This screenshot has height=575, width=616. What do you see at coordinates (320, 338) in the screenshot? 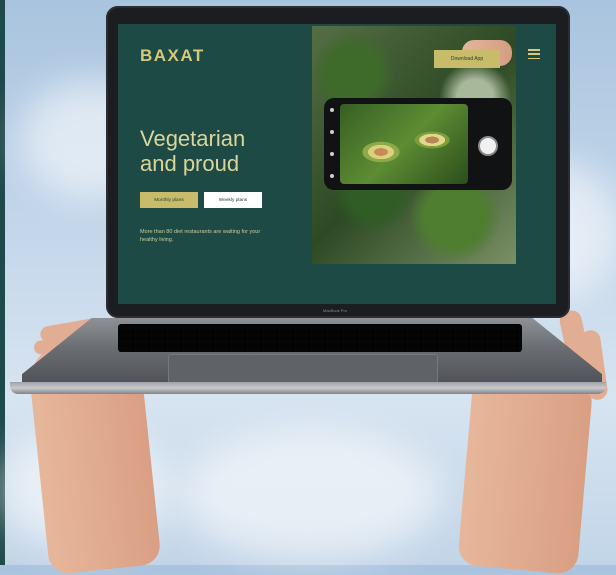
I see `laptop-keyboard` at bounding box center [320, 338].